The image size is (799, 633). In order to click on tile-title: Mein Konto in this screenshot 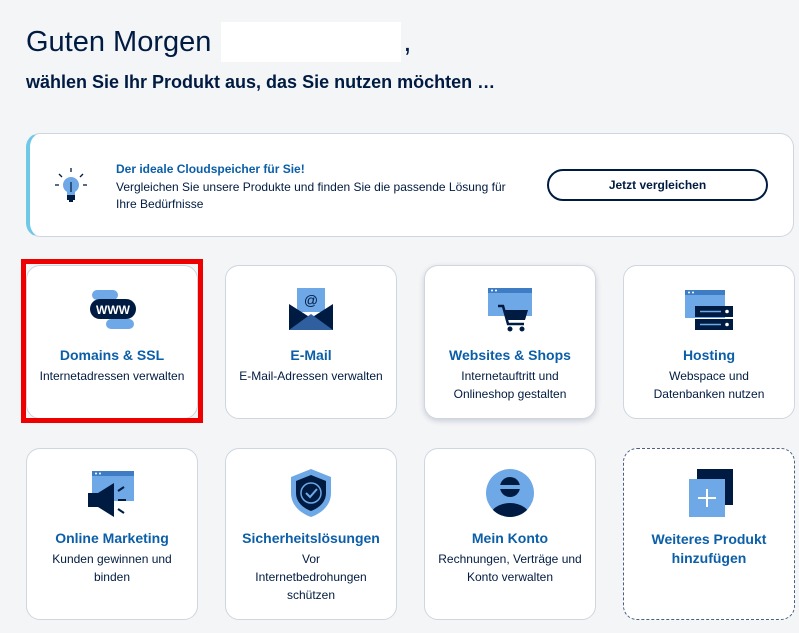, I will do `click(510, 538)`.